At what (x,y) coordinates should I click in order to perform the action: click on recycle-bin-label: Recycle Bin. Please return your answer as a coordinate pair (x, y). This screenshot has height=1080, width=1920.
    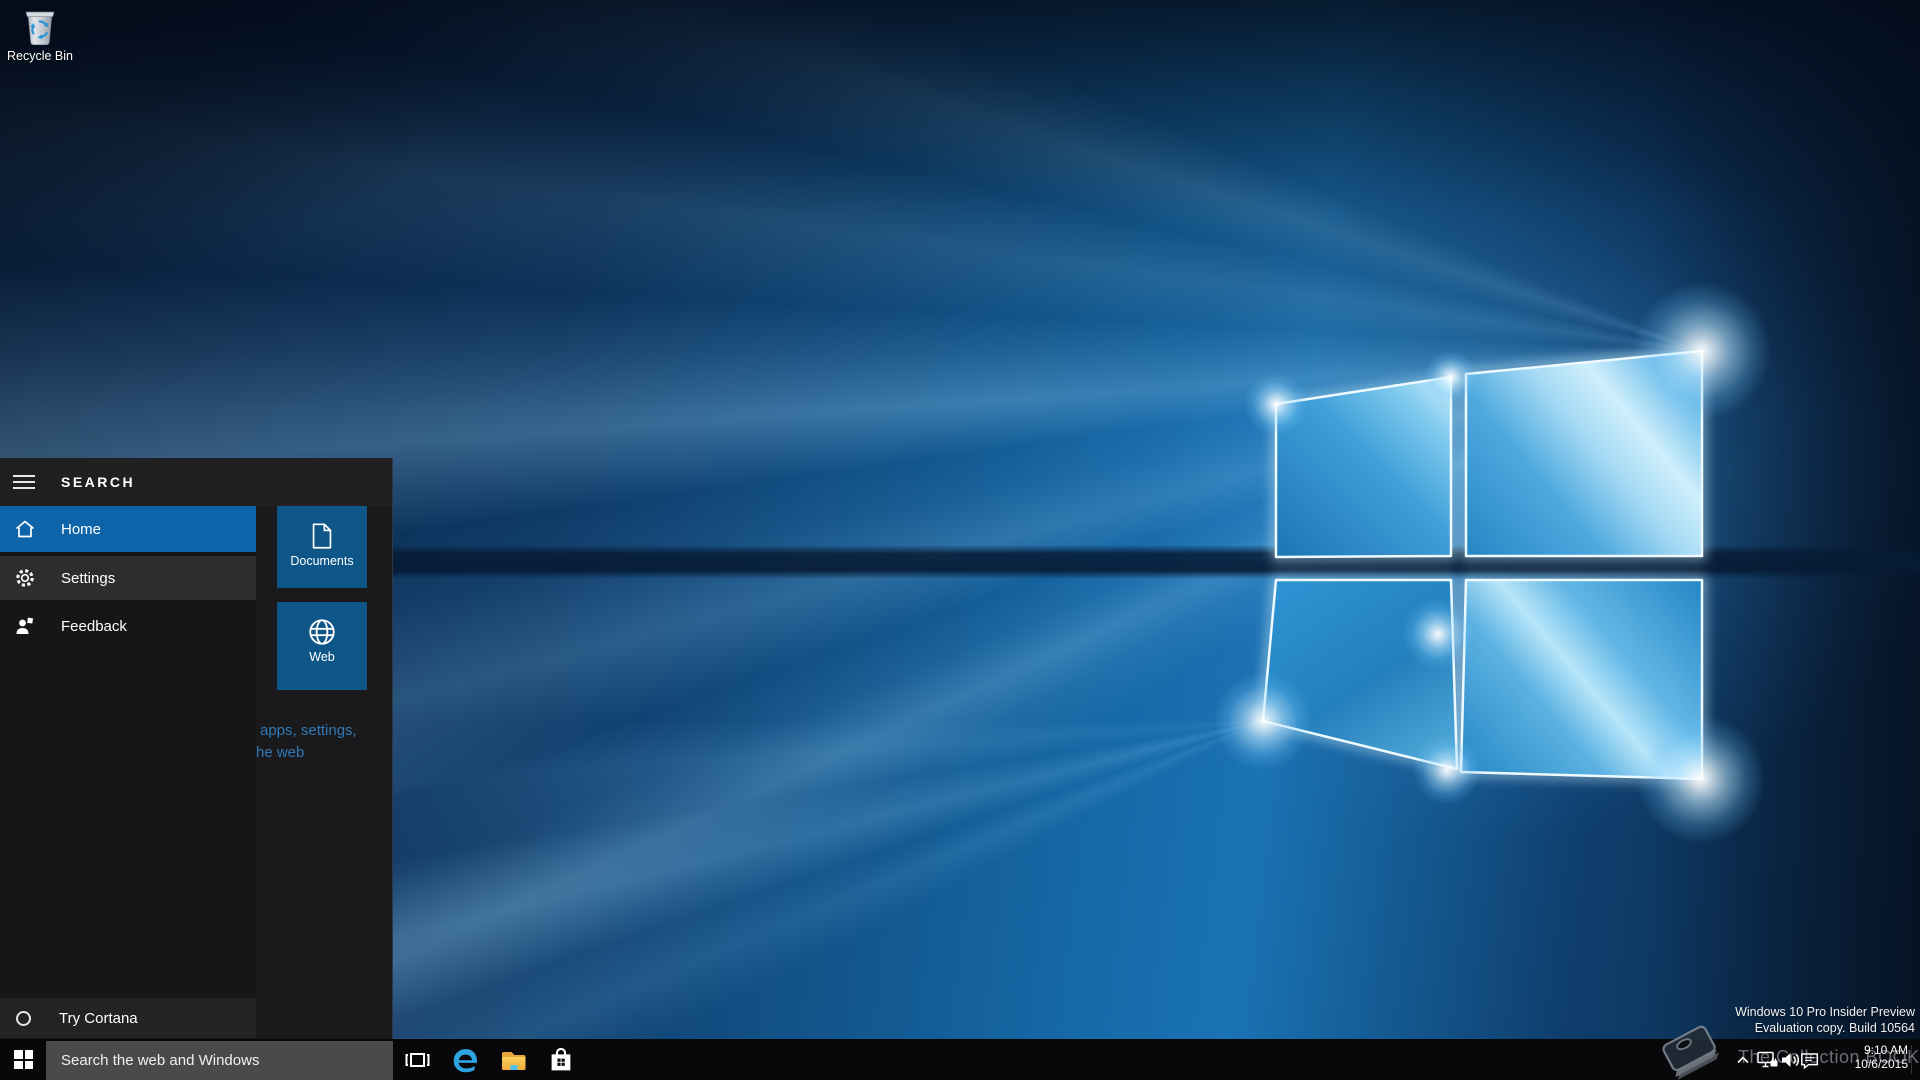
    Looking at the image, I should click on (40, 56).